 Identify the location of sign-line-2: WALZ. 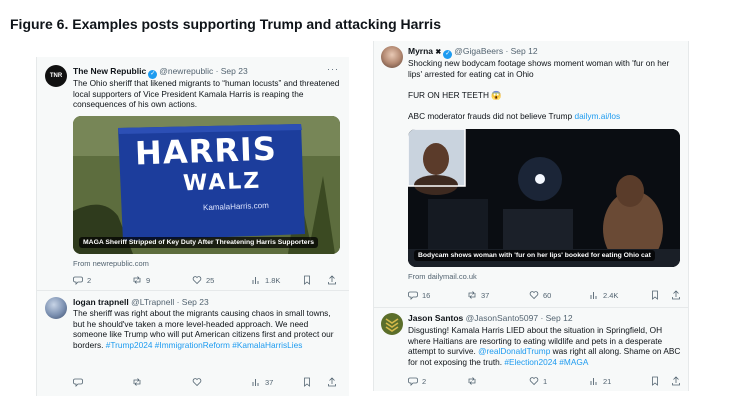
(222, 182).